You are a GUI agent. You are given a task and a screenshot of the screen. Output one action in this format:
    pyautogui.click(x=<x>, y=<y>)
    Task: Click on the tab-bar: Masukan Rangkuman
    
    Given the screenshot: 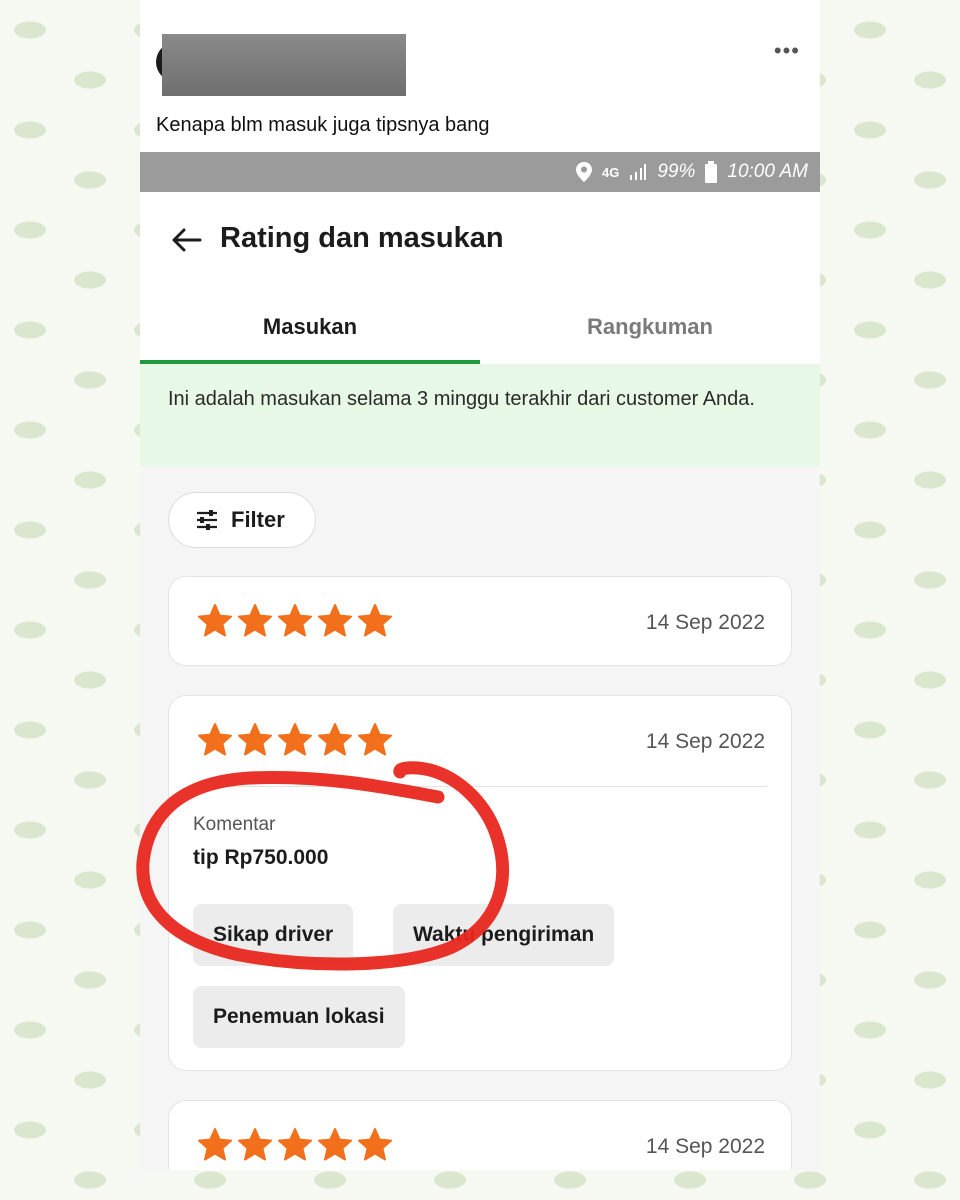 What is the action you would take?
    pyautogui.click(x=480, y=327)
    